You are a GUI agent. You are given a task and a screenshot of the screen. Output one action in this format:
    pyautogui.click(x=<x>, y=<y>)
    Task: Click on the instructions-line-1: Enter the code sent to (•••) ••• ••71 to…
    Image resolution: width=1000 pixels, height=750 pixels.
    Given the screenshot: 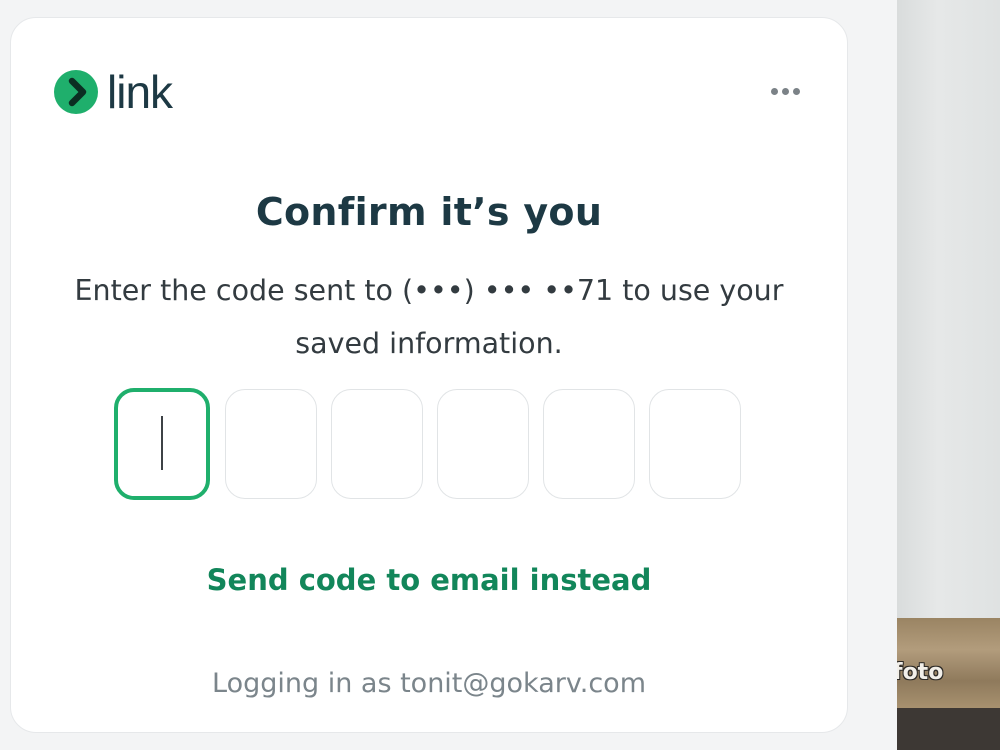 What is the action you would take?
    pyautogui.click(x=429, y=290)
    